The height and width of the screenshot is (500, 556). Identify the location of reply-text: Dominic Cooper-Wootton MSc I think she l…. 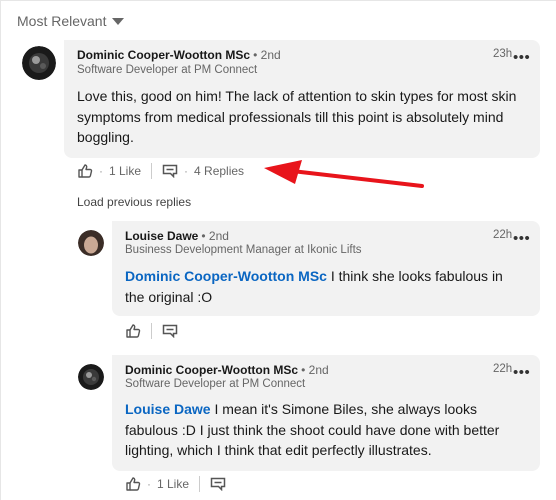
(325, 286).